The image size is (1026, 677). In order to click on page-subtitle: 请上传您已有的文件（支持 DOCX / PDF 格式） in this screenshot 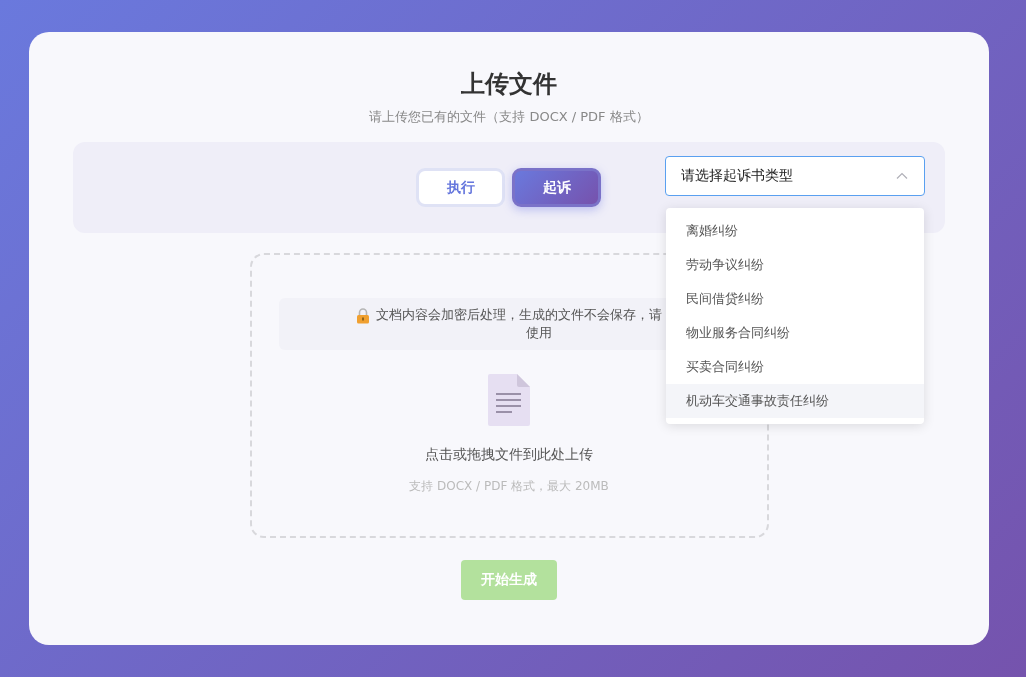, I will do `click(509, 117)`.